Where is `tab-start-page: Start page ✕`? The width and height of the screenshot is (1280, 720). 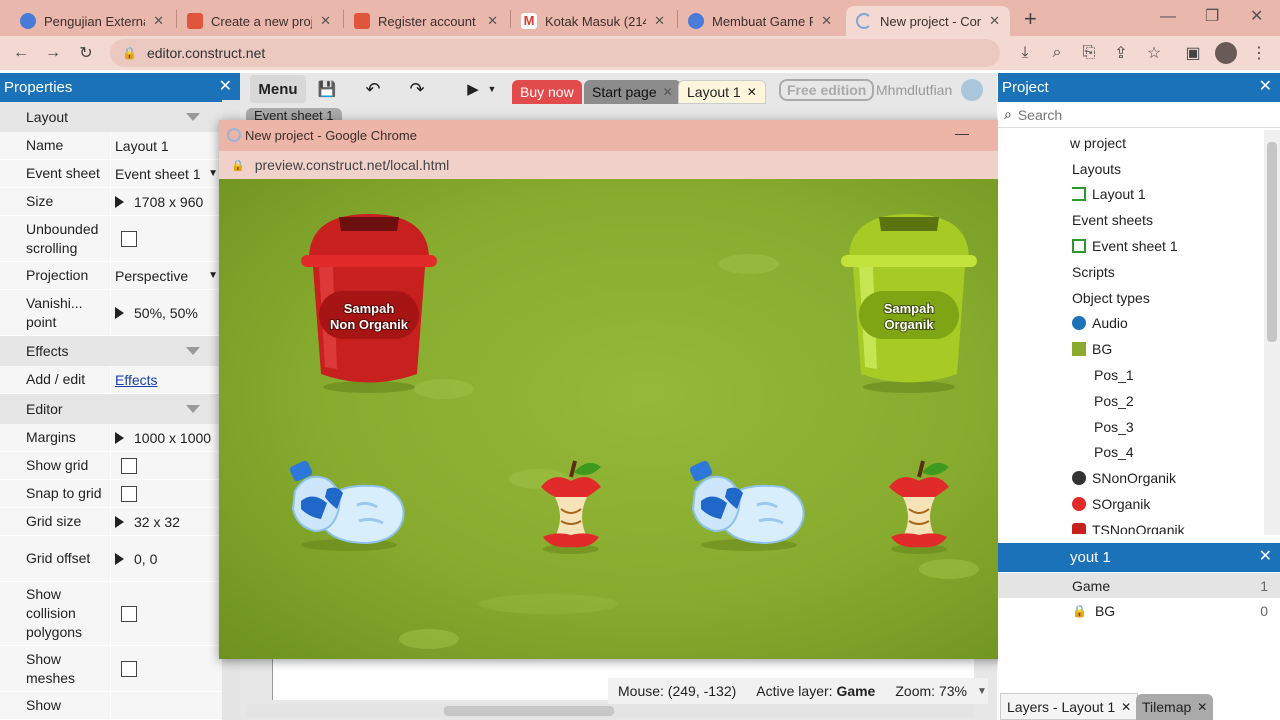
tab-start-page: Start page ✕ is located at coordinates (632, 92).